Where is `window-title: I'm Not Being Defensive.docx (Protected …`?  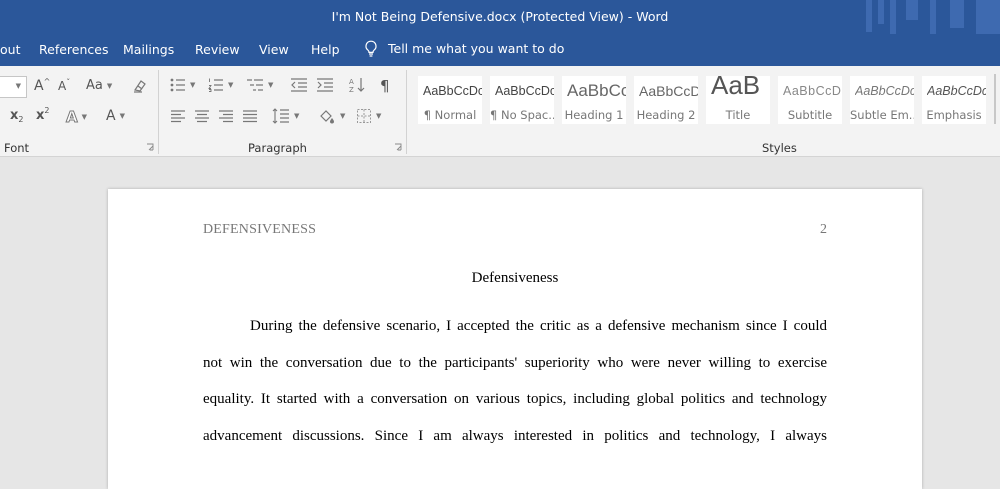 window-title: I'm Not Being Defensive.docx (Protected … is located at coordinates (500, 16).